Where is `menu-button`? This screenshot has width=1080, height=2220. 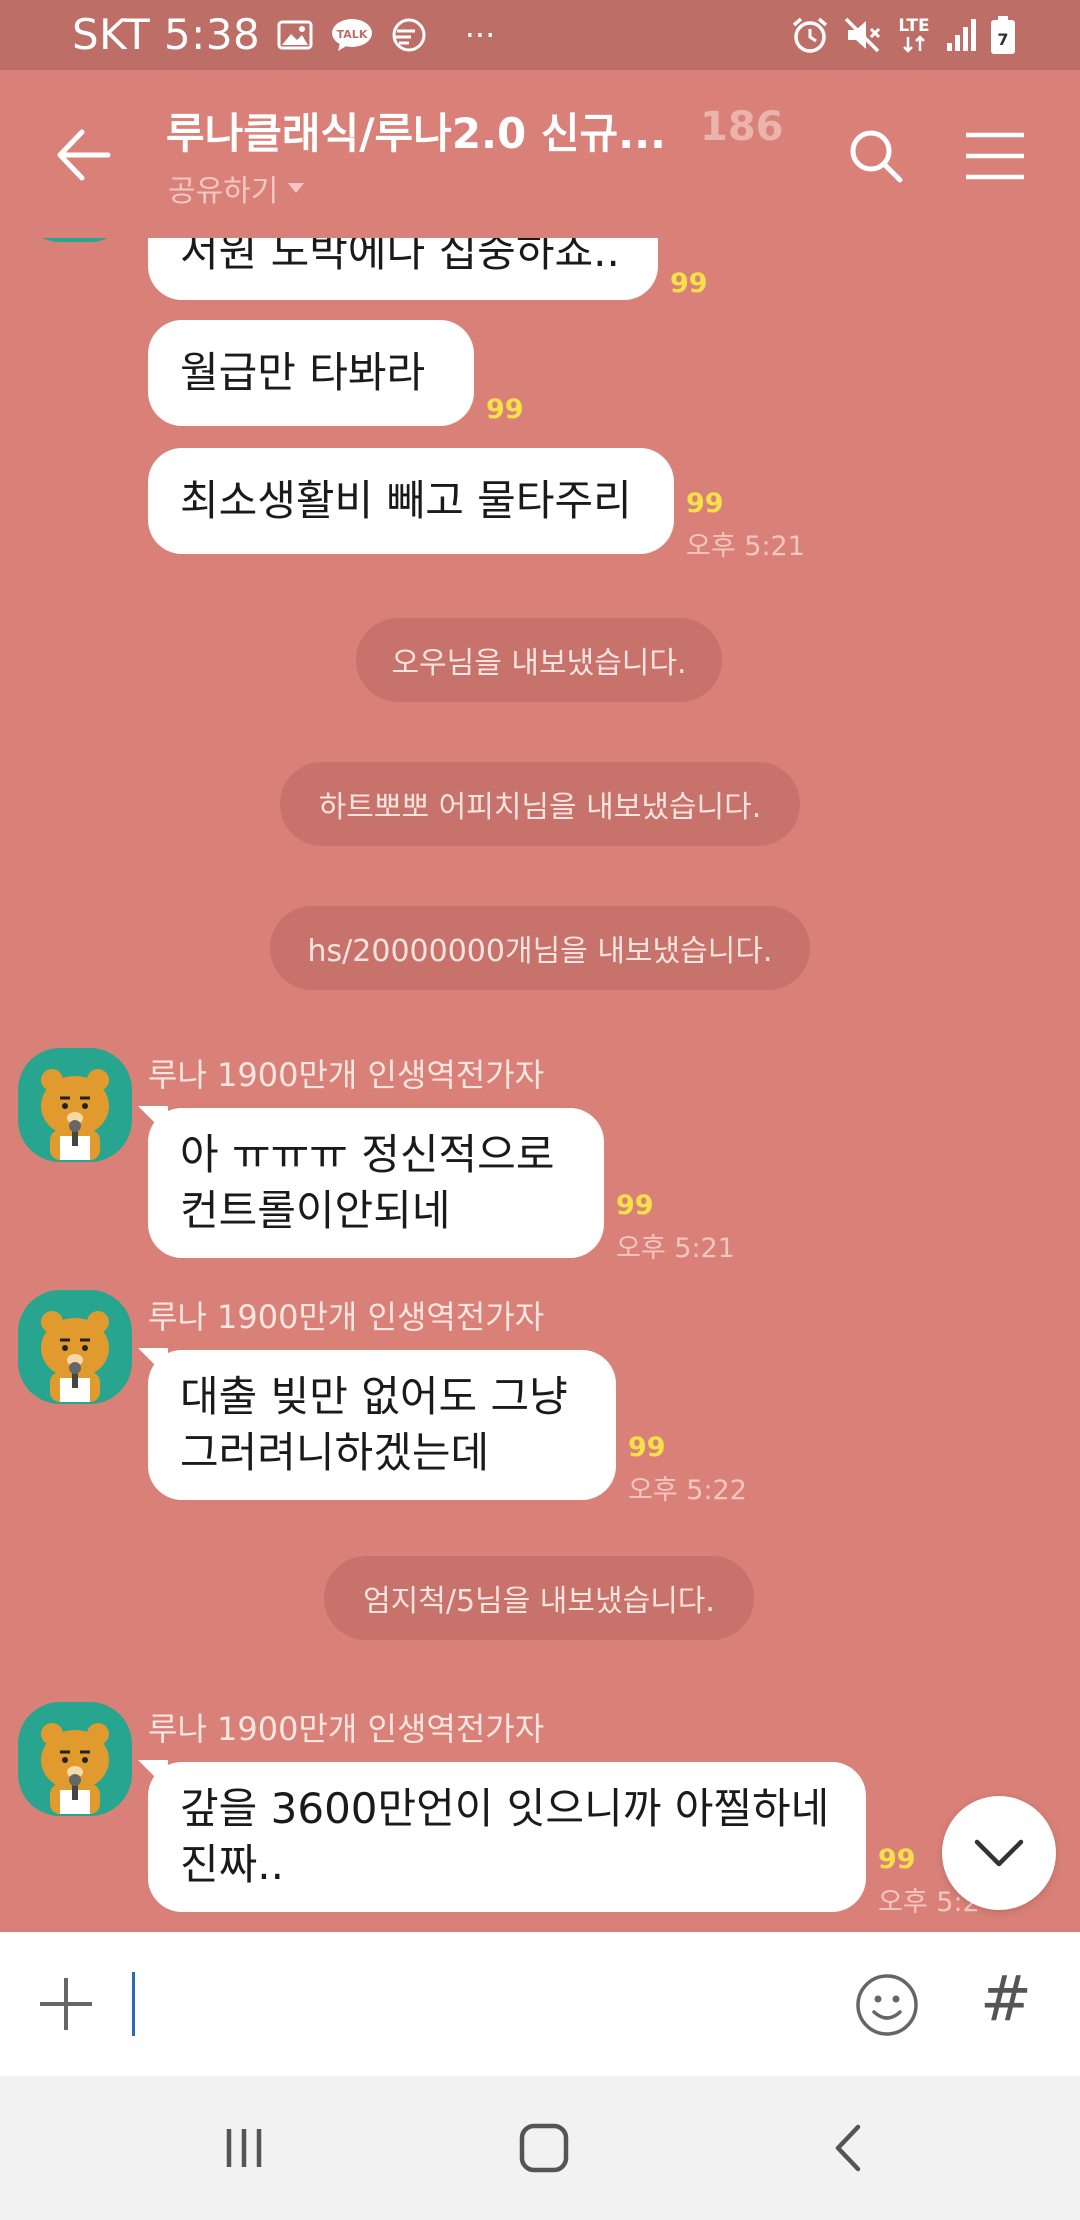 menu-button is located at coordinates (995, 156).